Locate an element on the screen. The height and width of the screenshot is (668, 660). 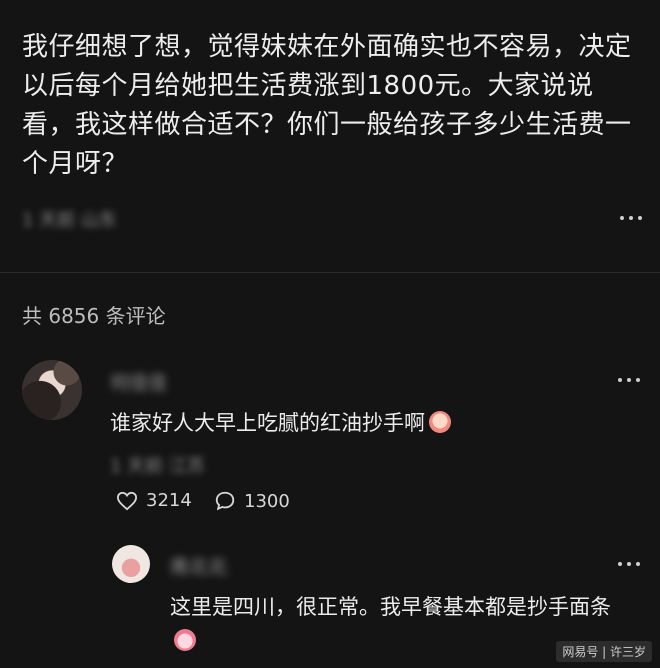
comment-count: 共 6856 条评论 is located at coordinates (94, 316).